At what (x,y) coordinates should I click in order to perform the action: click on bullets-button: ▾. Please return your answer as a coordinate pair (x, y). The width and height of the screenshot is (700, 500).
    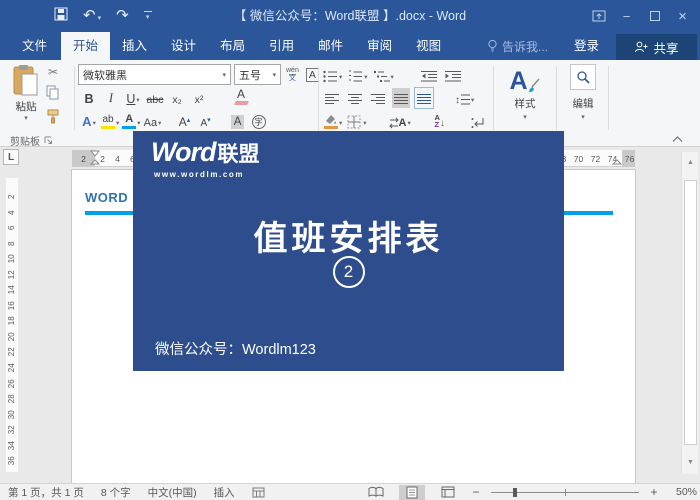
    Looking at the image, I should click on (332, 75).